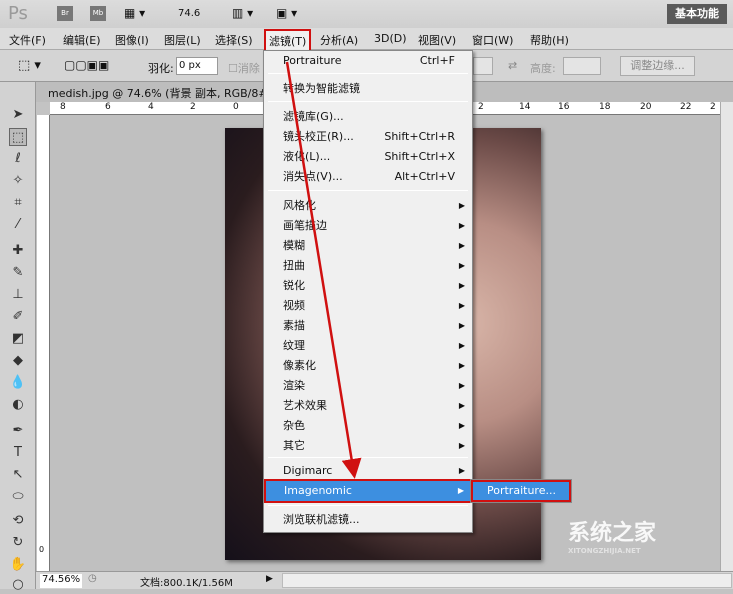 This screenshot has height=594, width=733. I want to click on menu-item-submenu: 素描 ▶, so click(368, 326).